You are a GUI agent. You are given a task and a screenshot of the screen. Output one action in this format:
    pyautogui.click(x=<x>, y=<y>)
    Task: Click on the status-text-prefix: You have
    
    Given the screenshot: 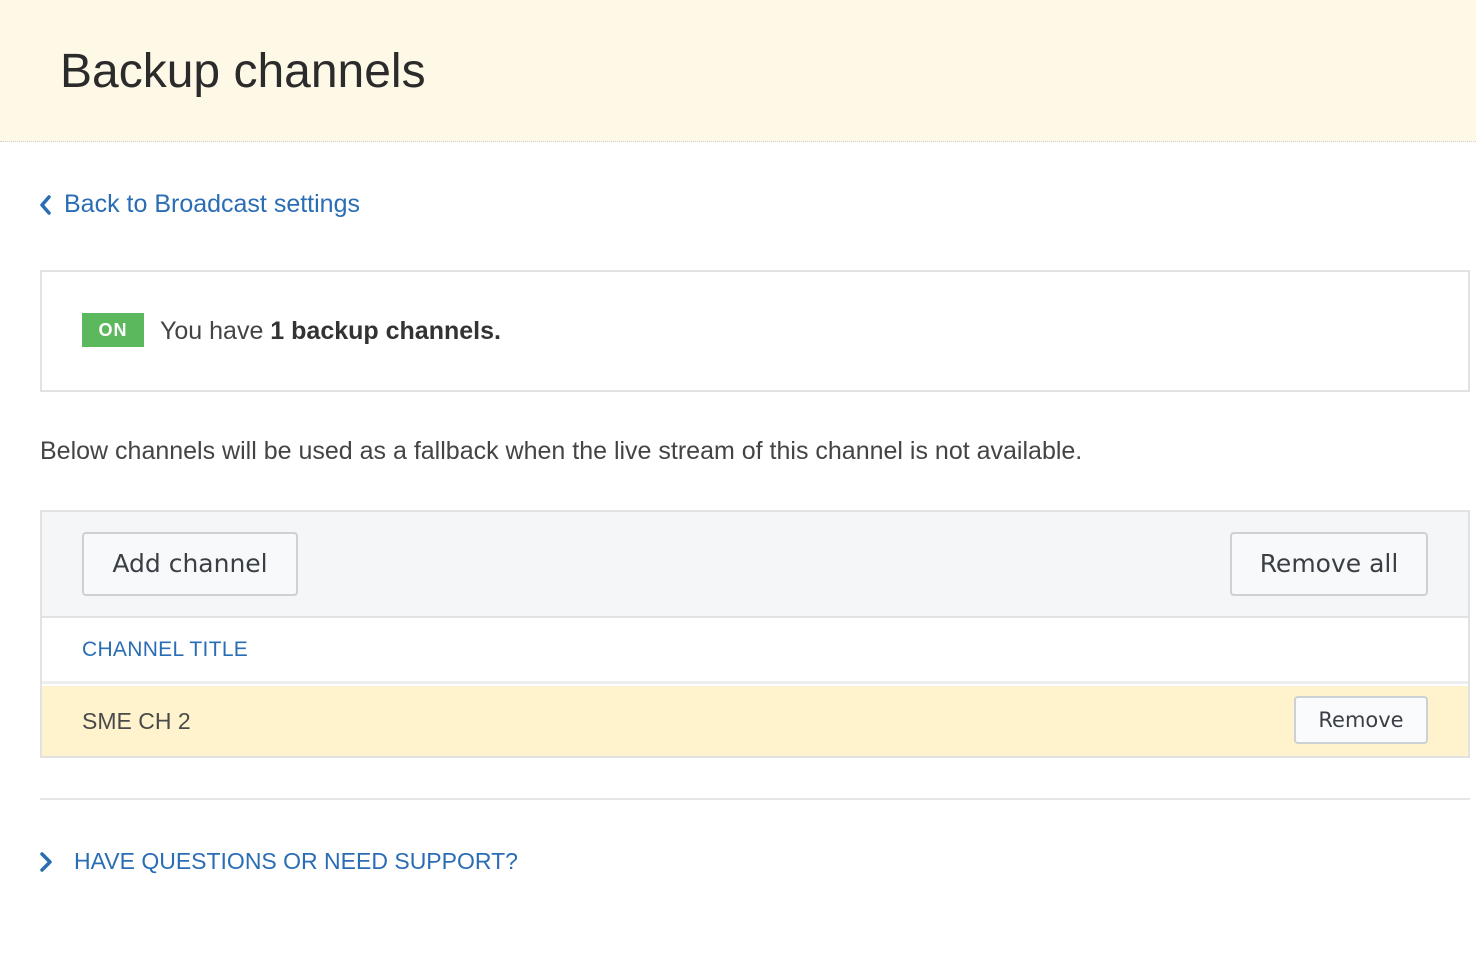 What is the action you would take?
    pyautogui.click(x=215, y=331)
    